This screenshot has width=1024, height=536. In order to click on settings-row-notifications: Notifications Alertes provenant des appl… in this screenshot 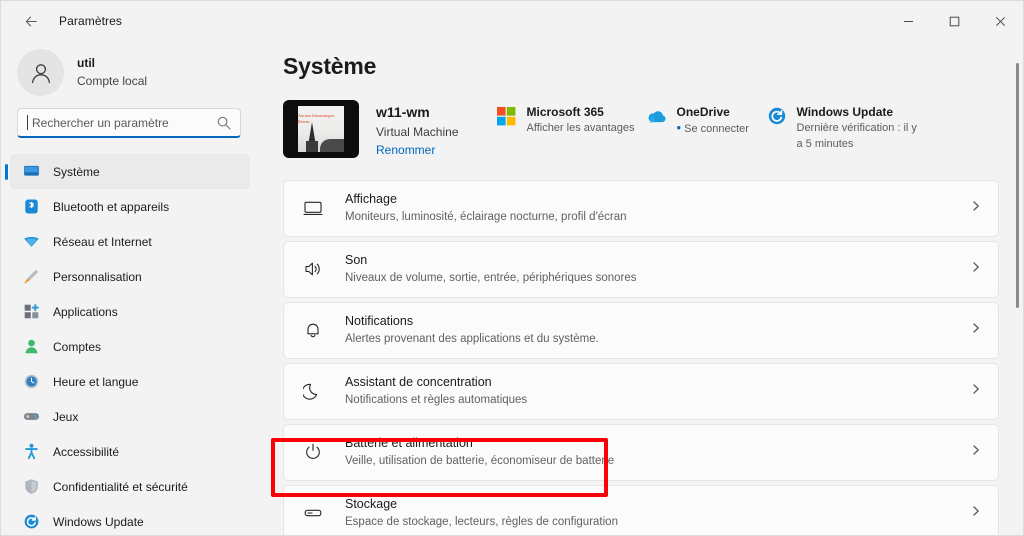, I will do `click(641, 330)`.